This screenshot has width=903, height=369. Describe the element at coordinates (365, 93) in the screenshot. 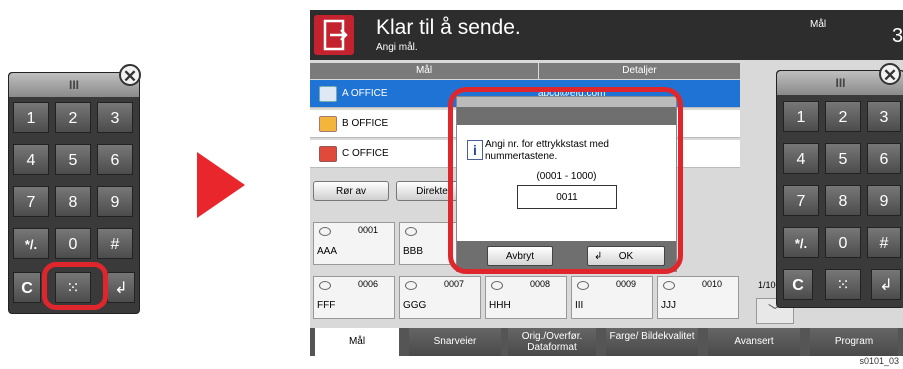

I see `list-item-name: A OFFICE` at that location.